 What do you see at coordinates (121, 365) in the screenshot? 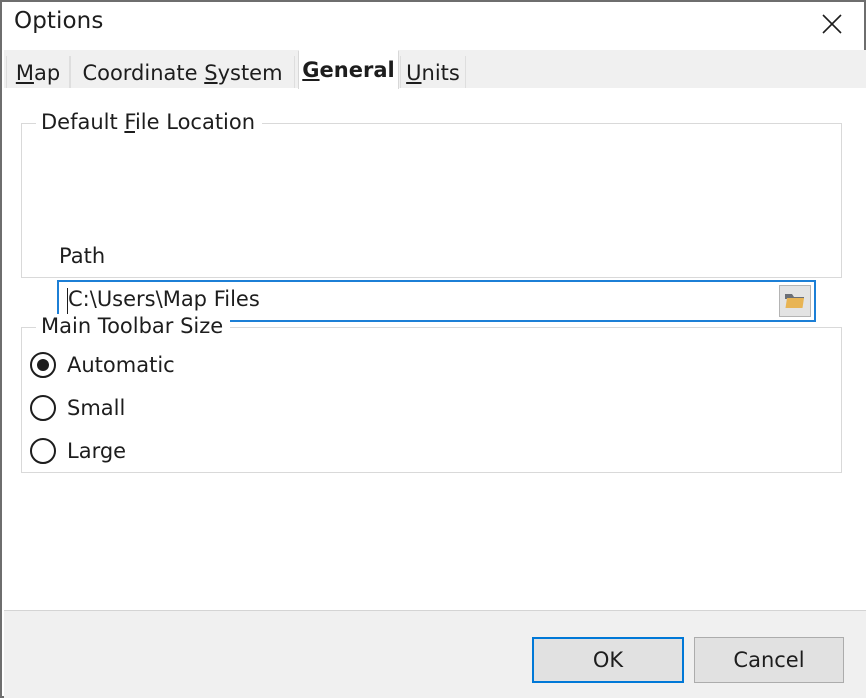
I see `radio-automatic-label: Automatic` at bounding box center [121, 365].